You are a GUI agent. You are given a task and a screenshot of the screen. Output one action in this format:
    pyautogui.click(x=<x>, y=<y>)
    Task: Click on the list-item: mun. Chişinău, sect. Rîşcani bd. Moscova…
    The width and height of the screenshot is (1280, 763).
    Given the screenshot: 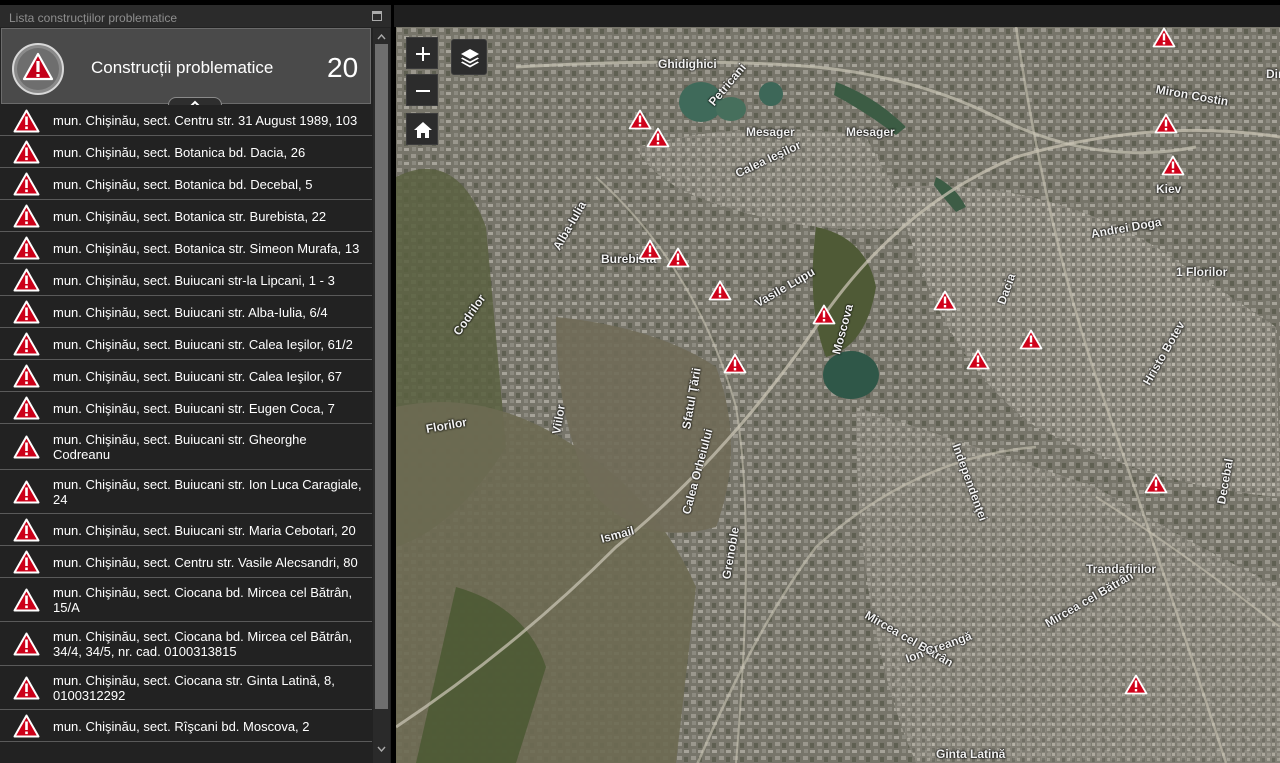 What is the action you would take?
    pyautogui.click(x=186, y=726)
    